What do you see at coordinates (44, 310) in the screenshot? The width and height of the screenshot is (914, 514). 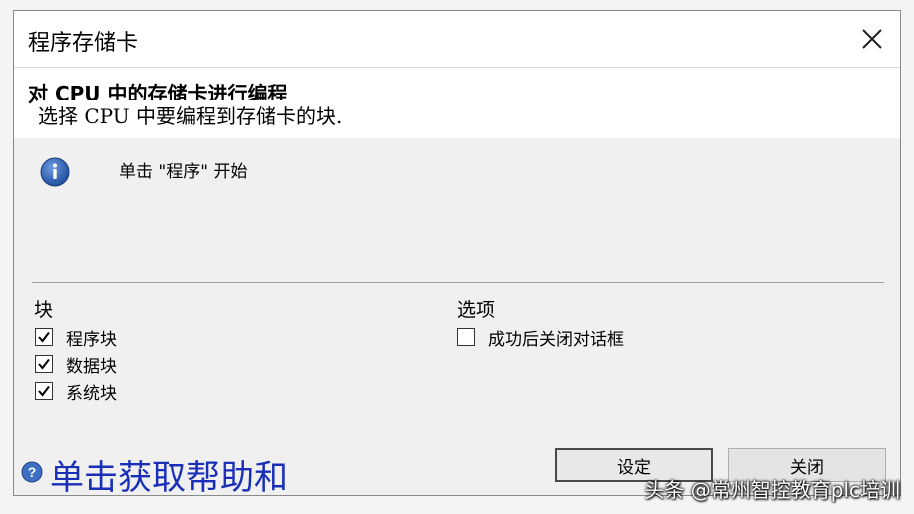 I see `blocks-group-title: 块` at bounding box center [44, 310].